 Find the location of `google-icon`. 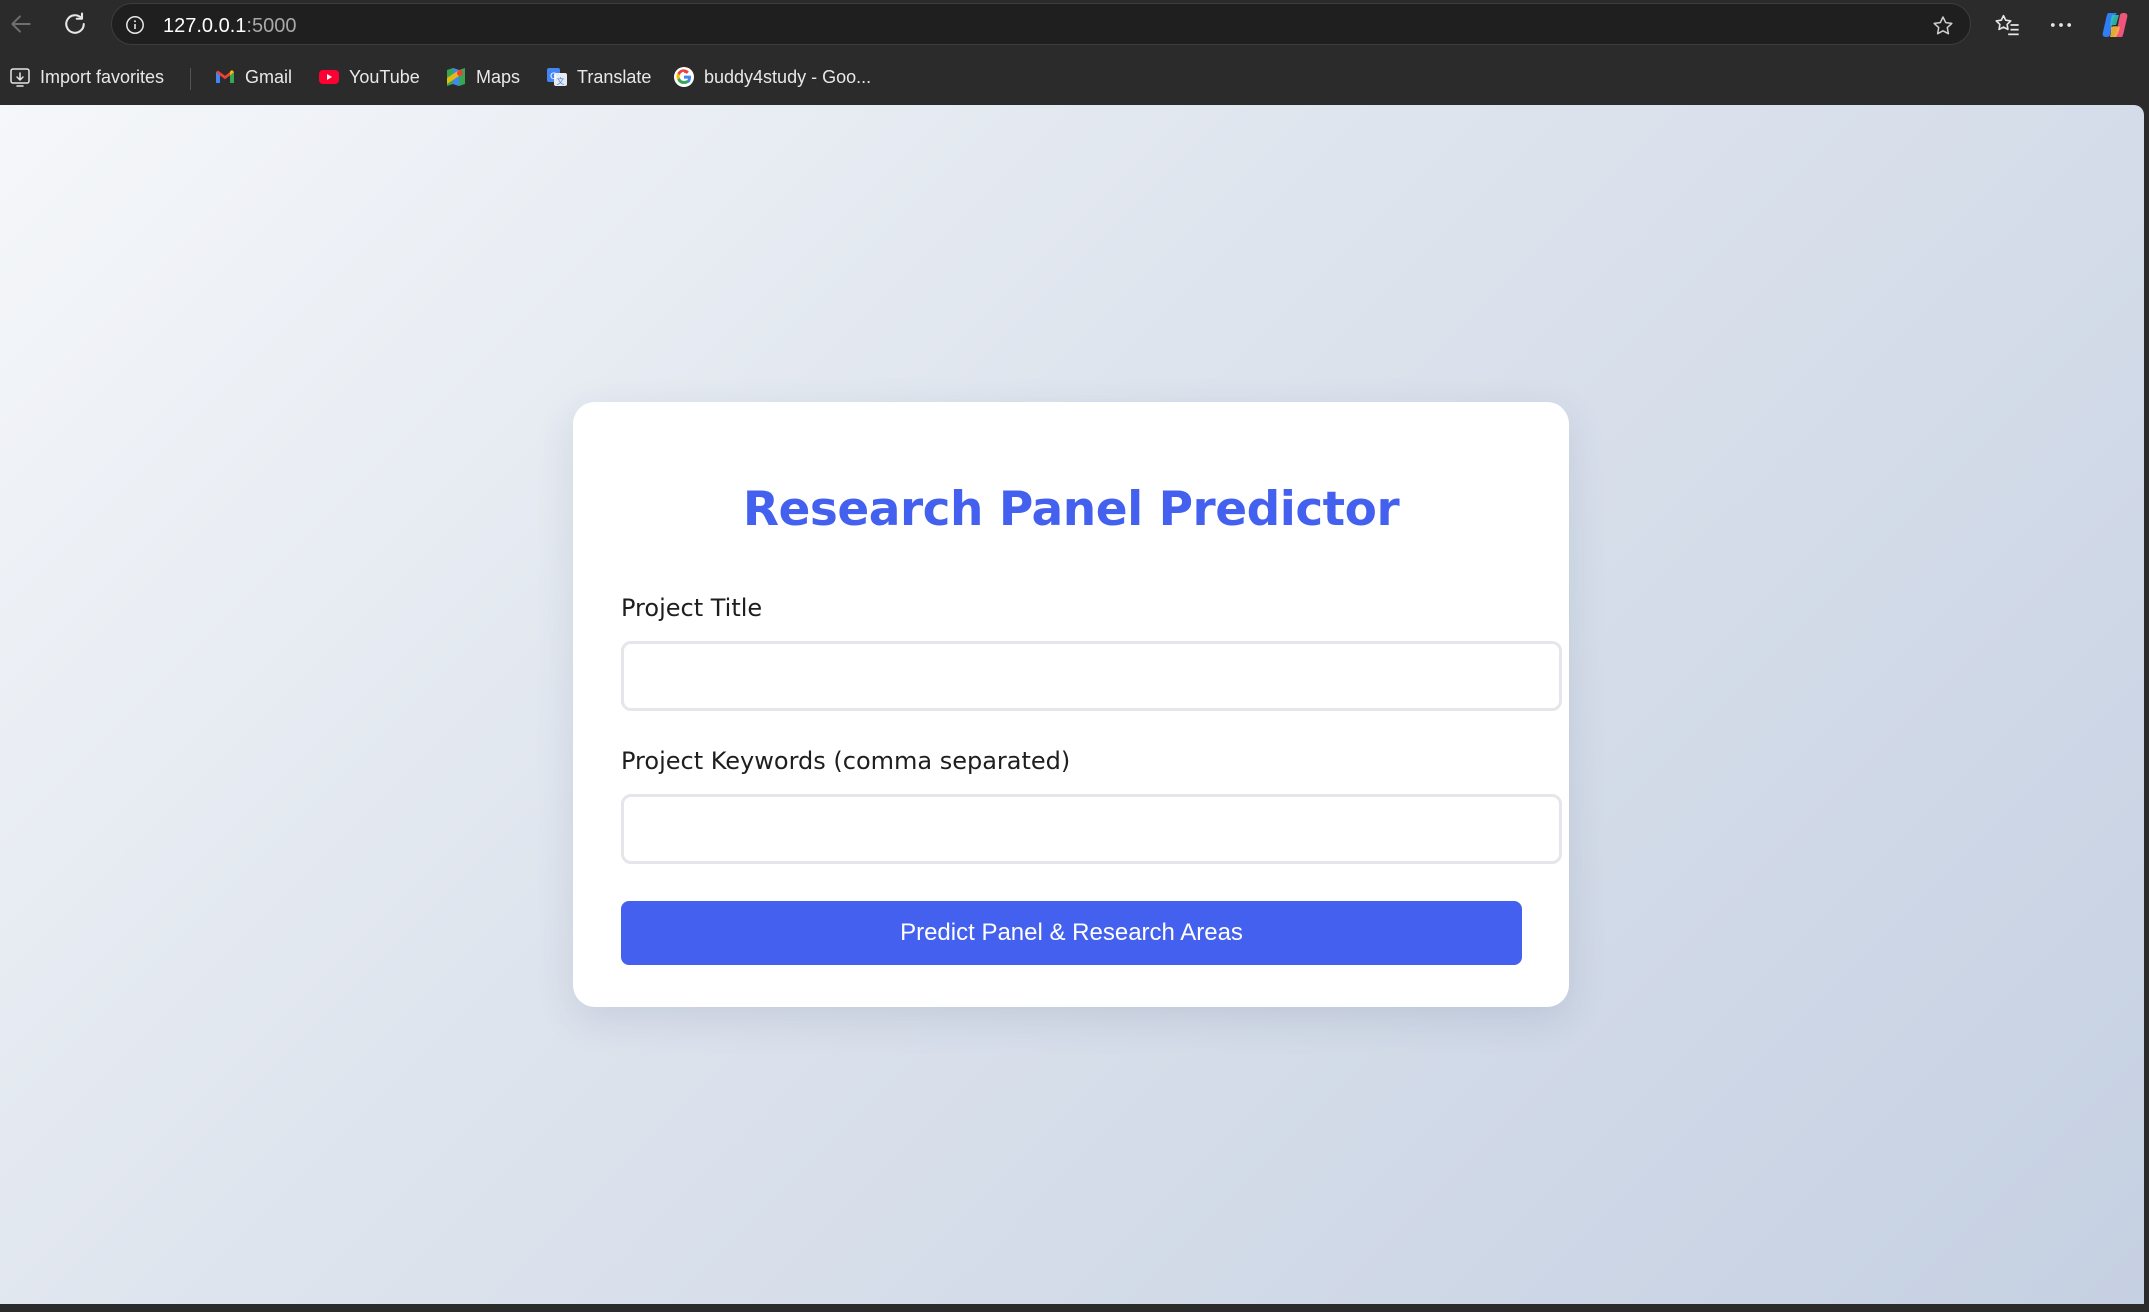

google-icon is located at coordinates (684, 77).